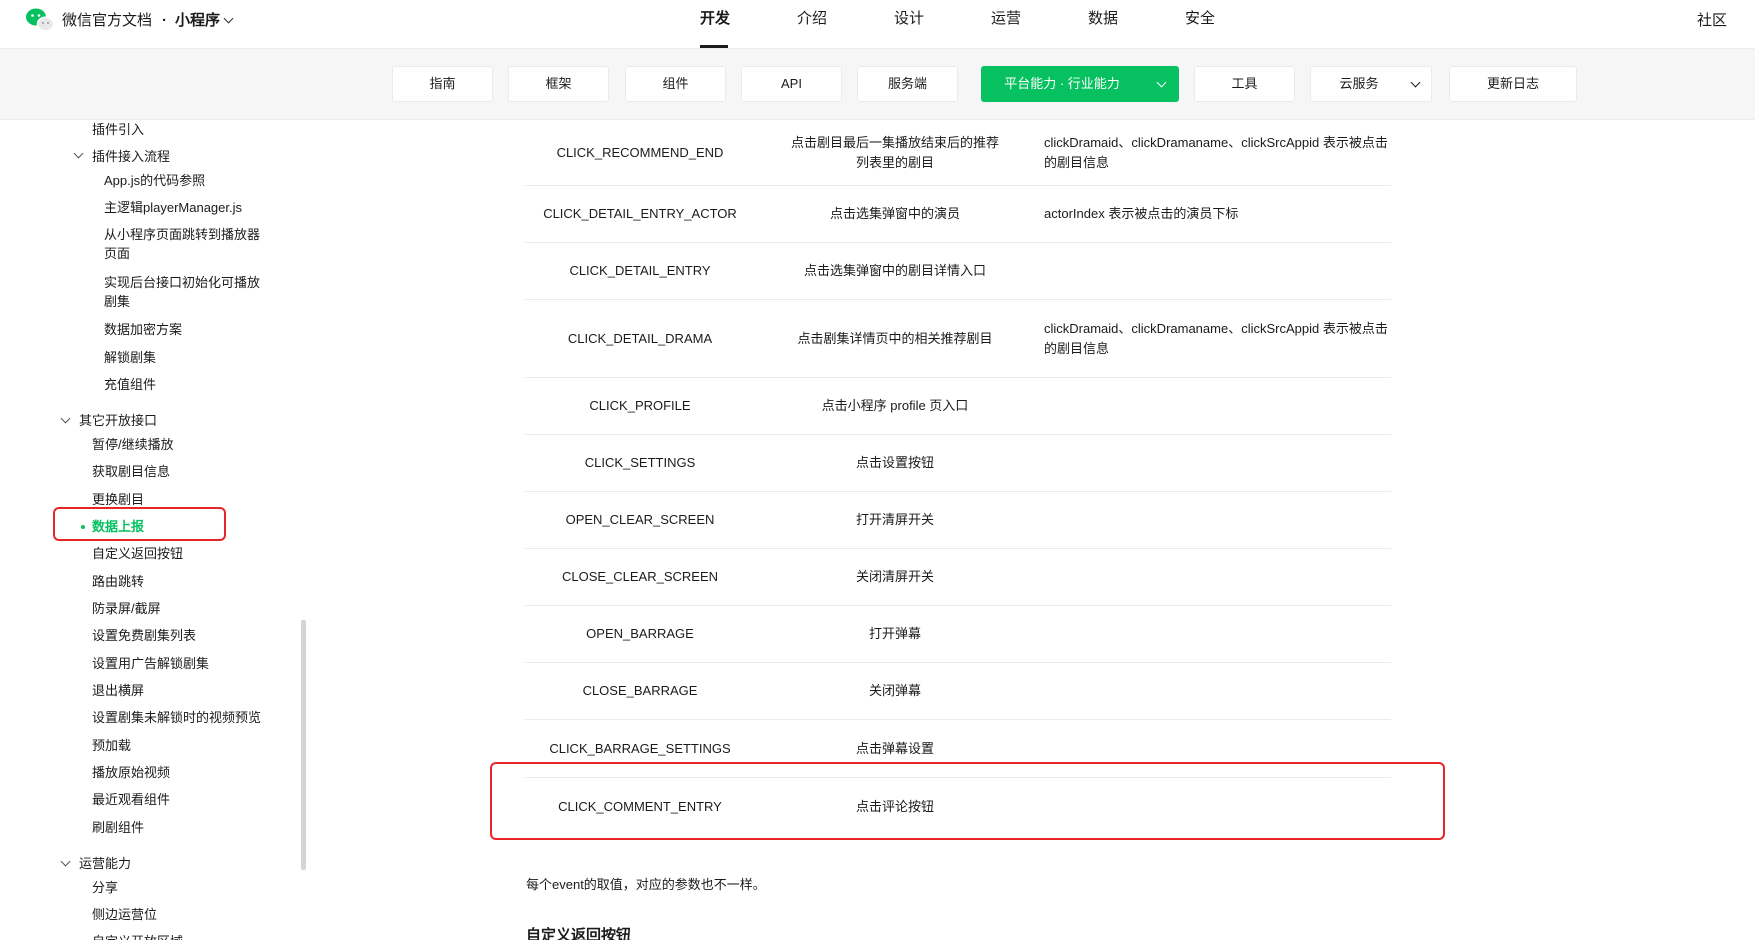 The width and height of the screenshot is (1755, 940). I want to click on event-cell: CLICK_DETAIL_ENTRY_ACTOR, so click(640, 213).